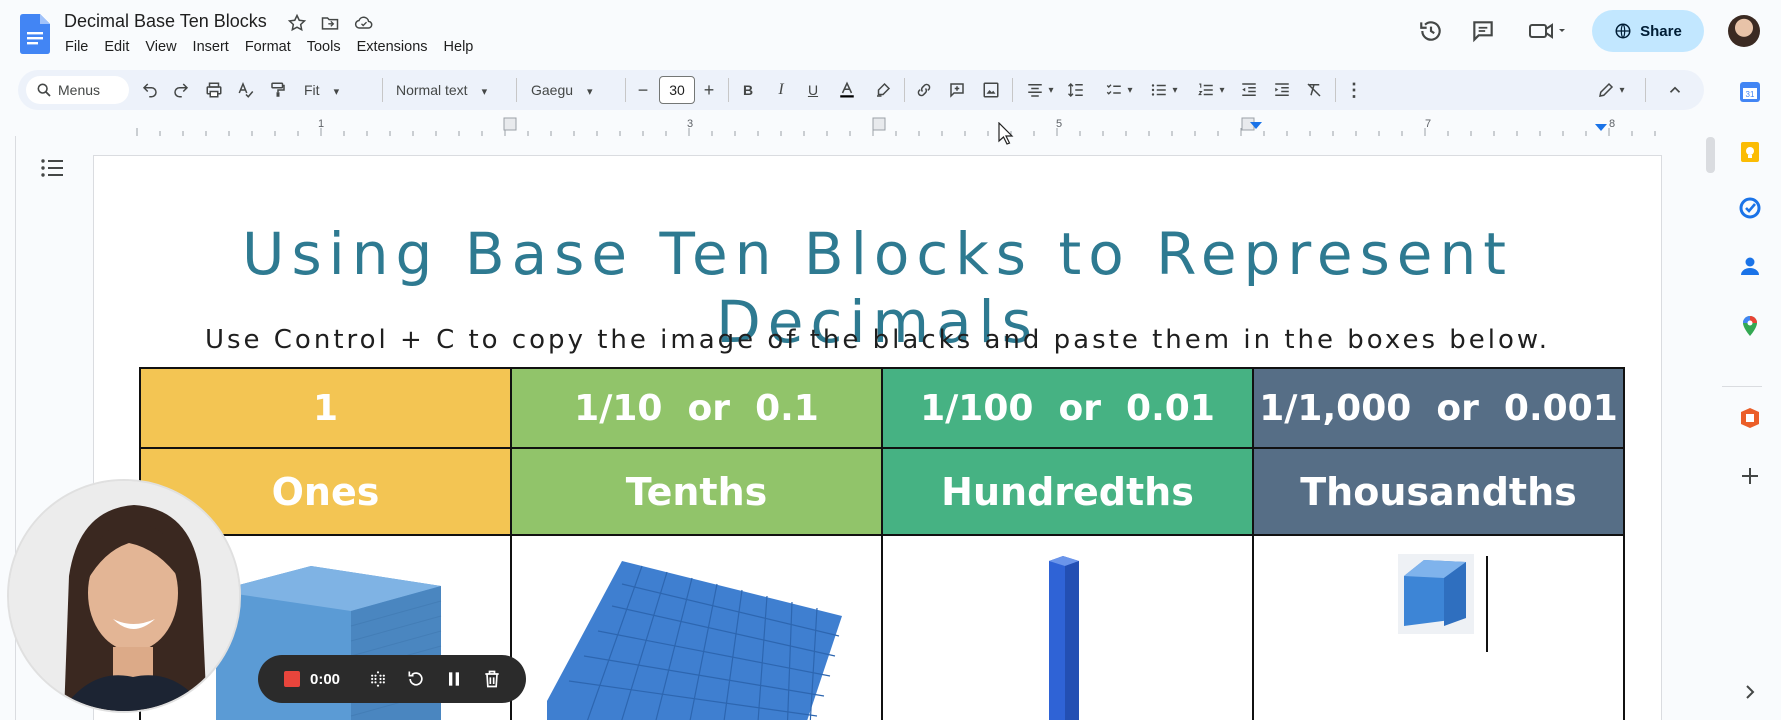 The height and width of the screenshot is (720, 1781). Describe the element at coordinates (1067, 408) in the screenshot. I see `table-cell-hundredths-value: 1/100 or 0.01` at that location.